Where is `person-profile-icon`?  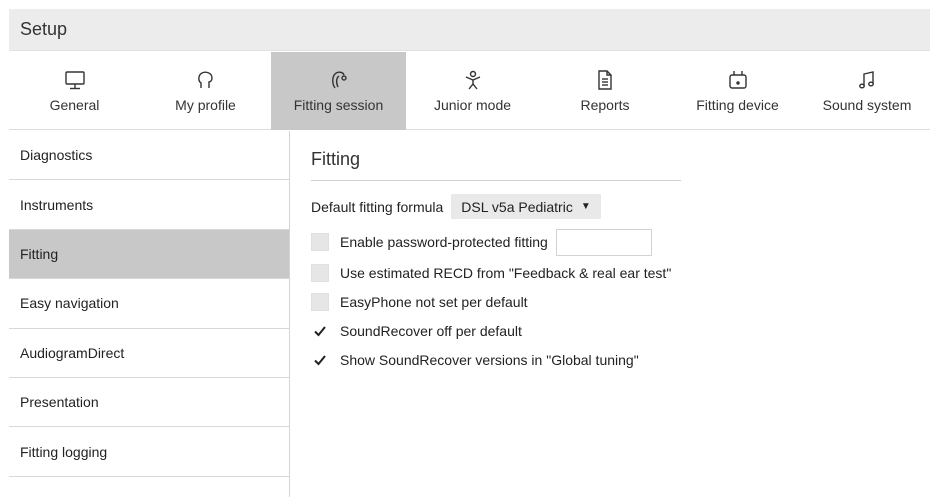
person-profile-icon is located at coordinates (205, 79).